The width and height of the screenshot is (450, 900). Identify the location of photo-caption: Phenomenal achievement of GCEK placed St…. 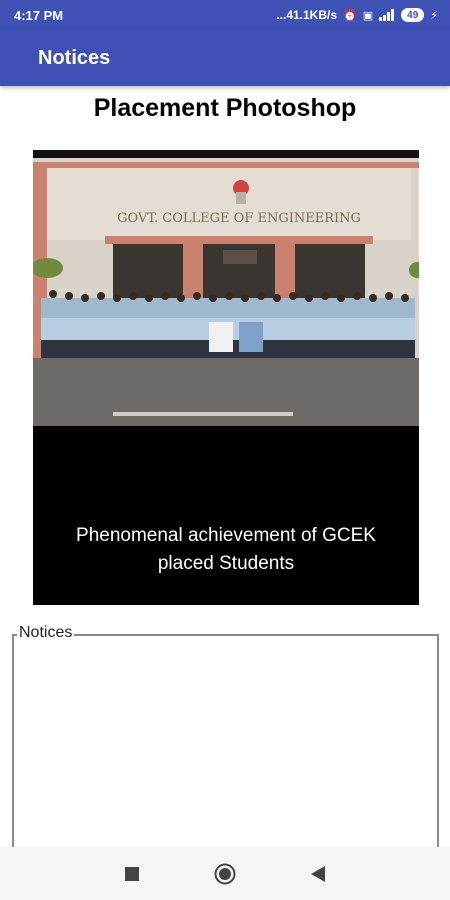
(226, 550).